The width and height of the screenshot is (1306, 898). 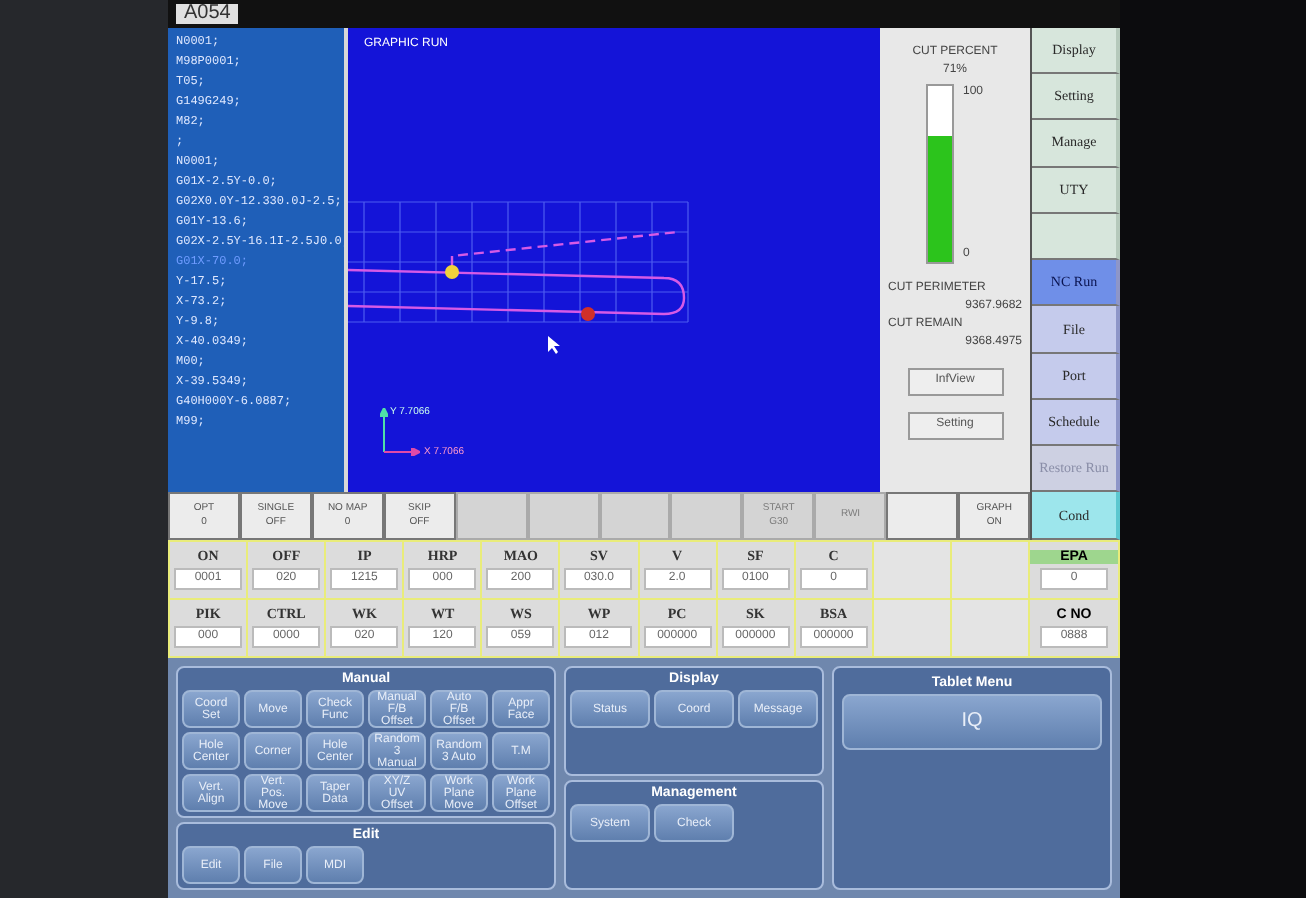 I want to click on program-number: A054, so click(x=207, y=13).